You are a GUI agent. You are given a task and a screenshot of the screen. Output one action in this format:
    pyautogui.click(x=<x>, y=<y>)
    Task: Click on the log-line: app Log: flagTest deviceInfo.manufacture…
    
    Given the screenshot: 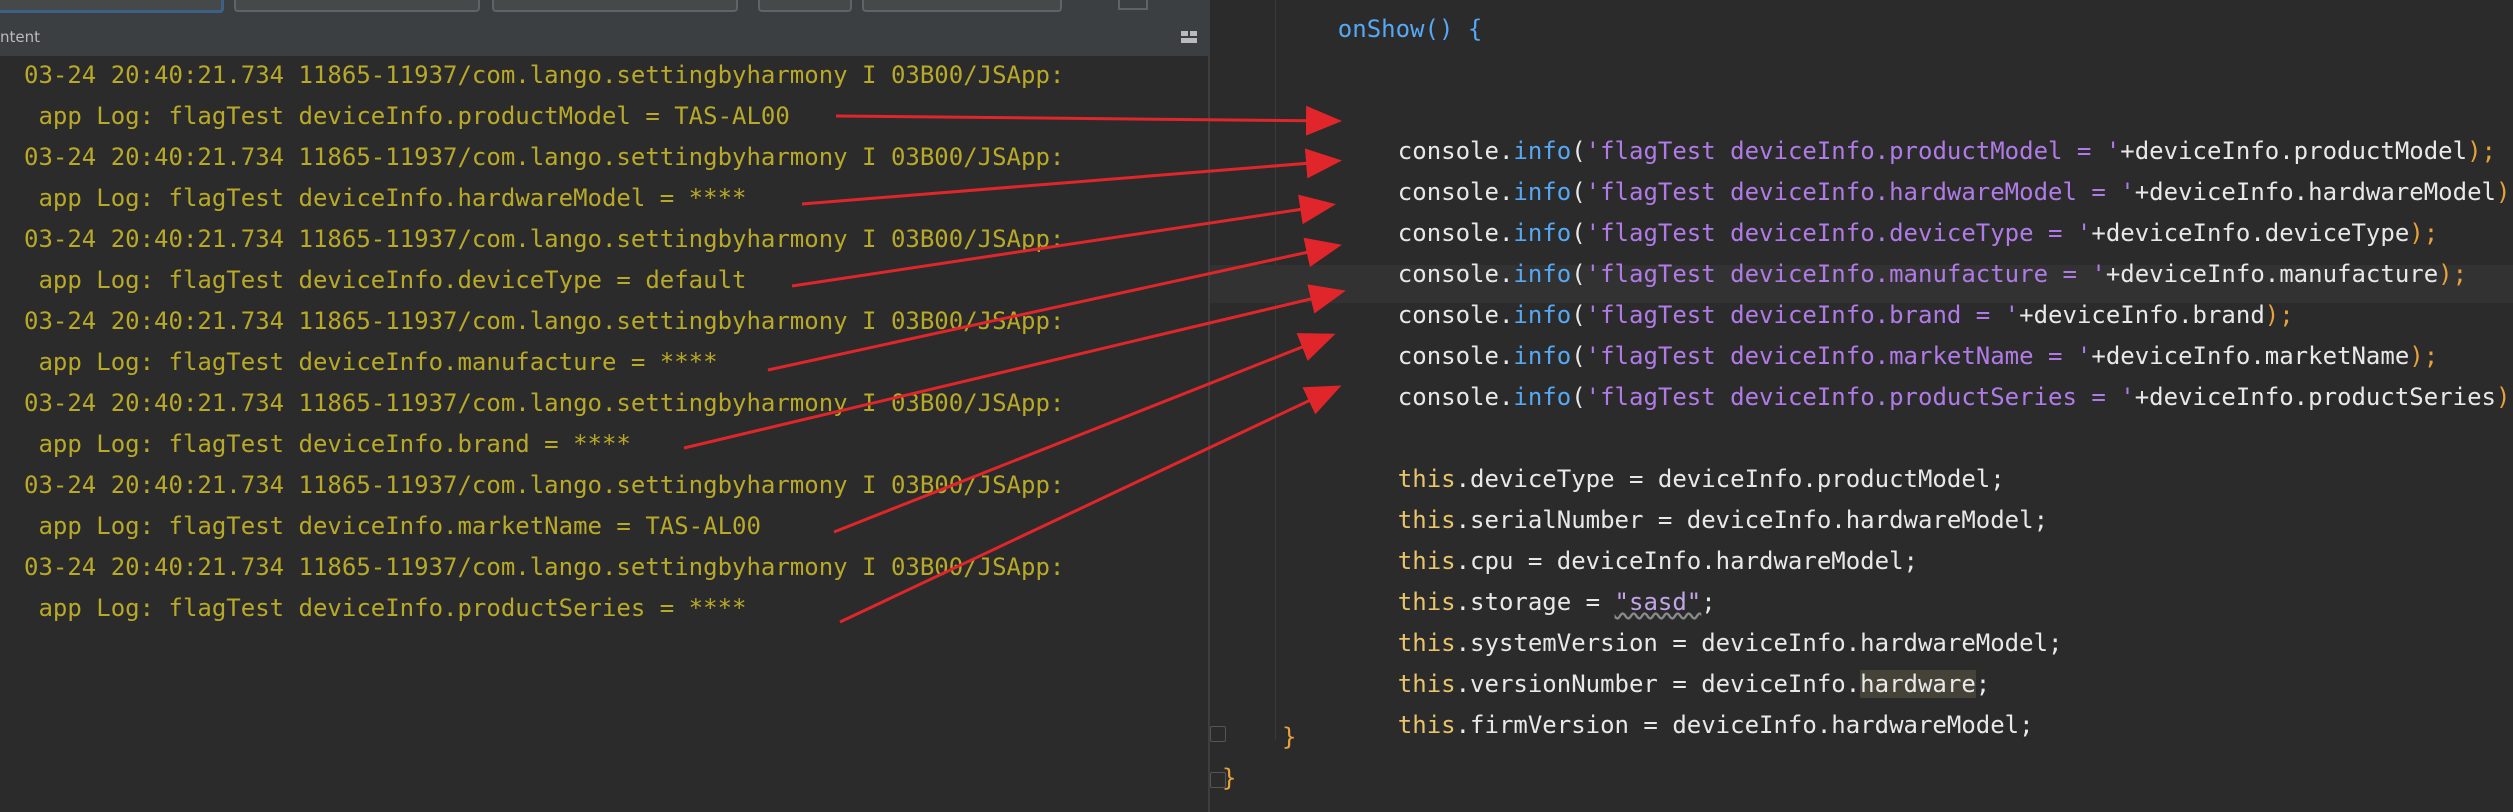 What is the action you would take?
    pyautogui.click(x=371, y=362)
    